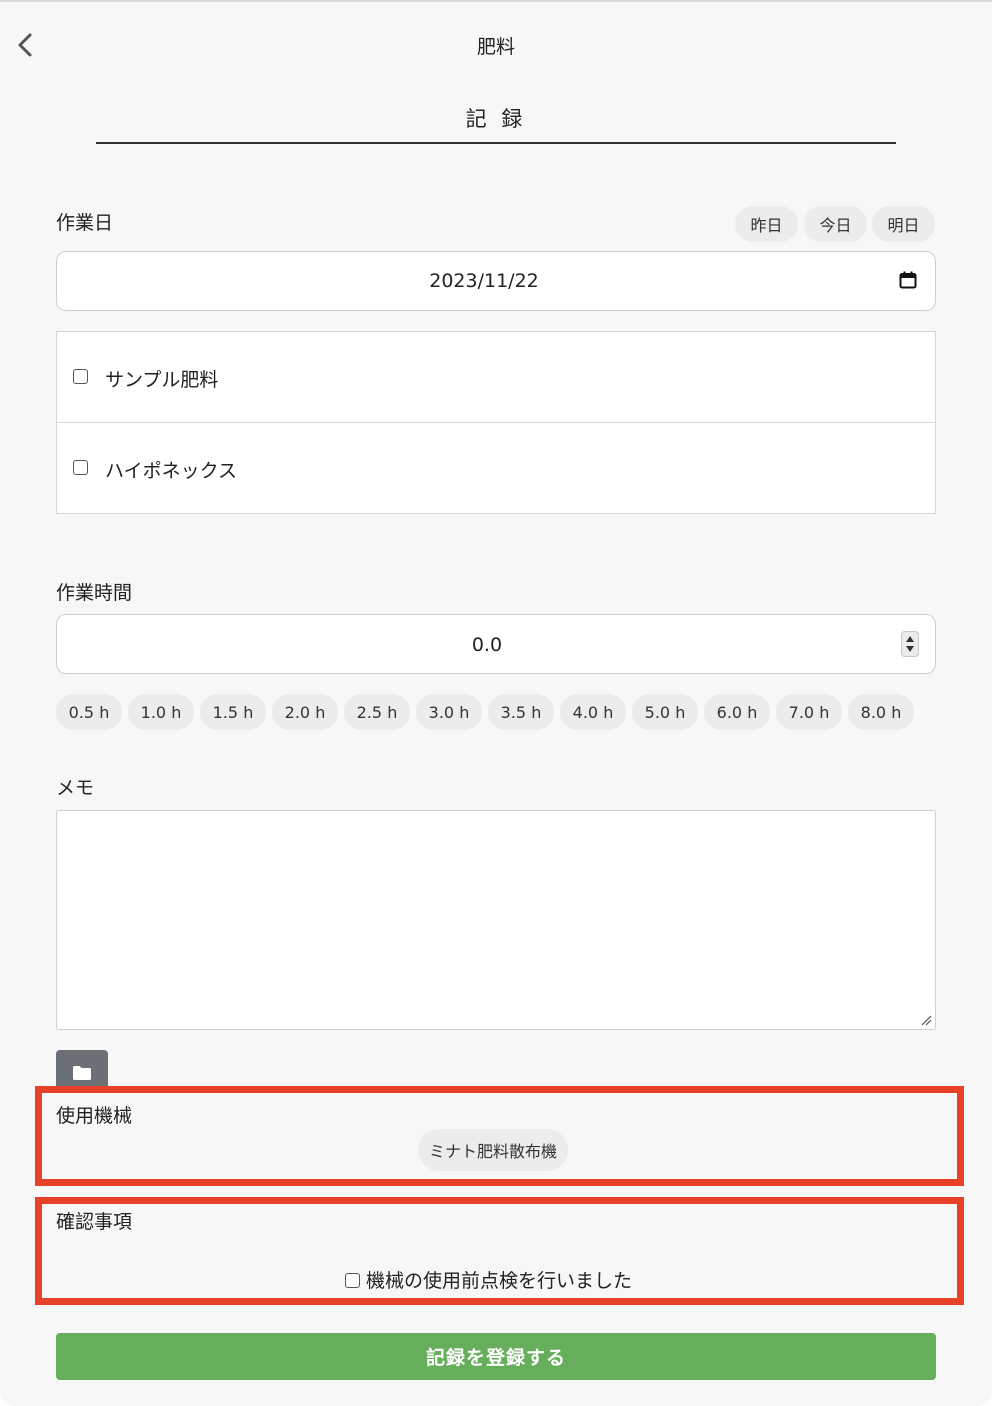  I want to click on attach-file-button, so click(82, 1070).